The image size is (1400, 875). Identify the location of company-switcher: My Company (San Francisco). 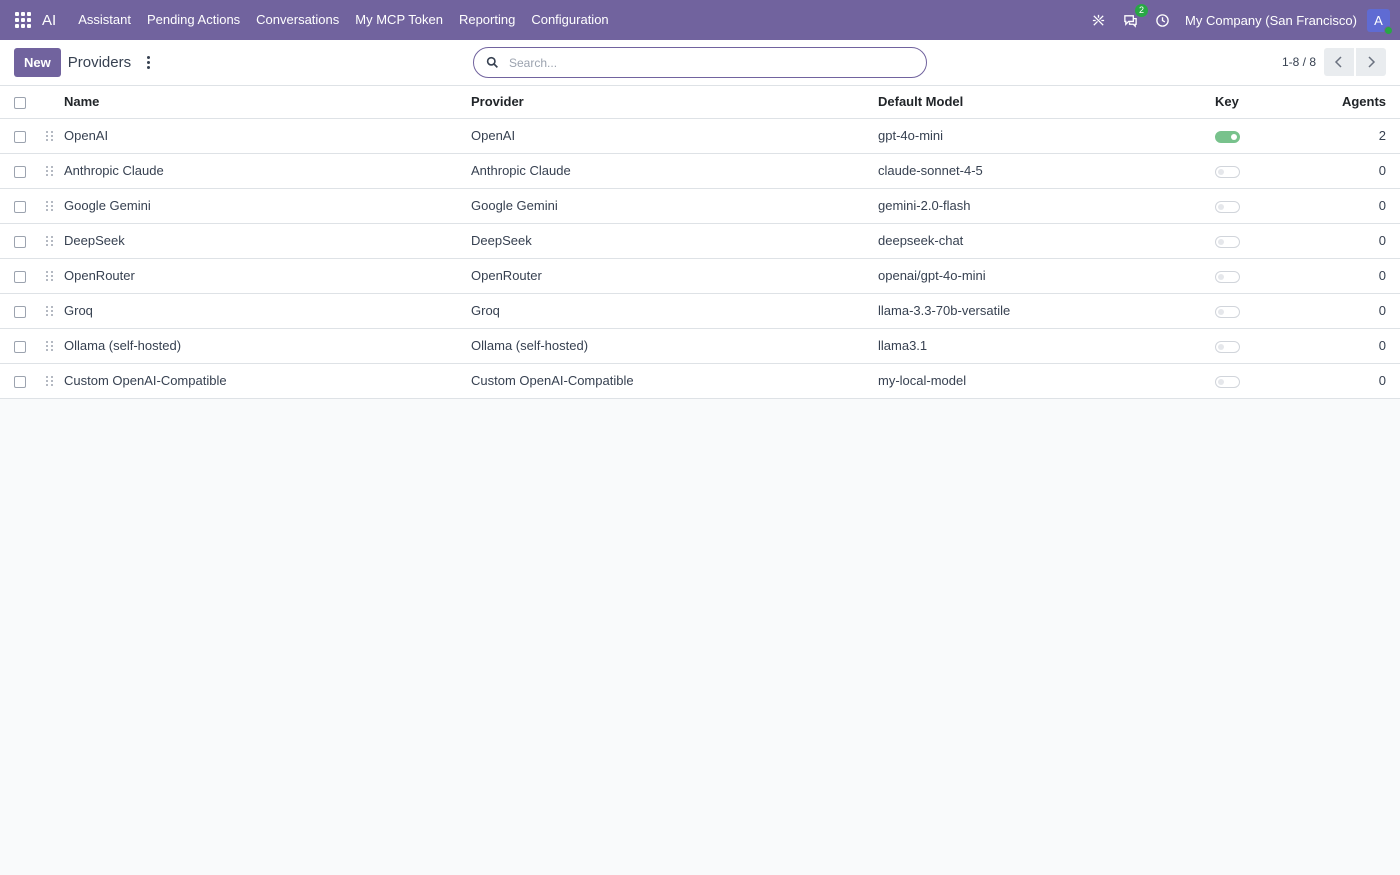
(1271, 20).